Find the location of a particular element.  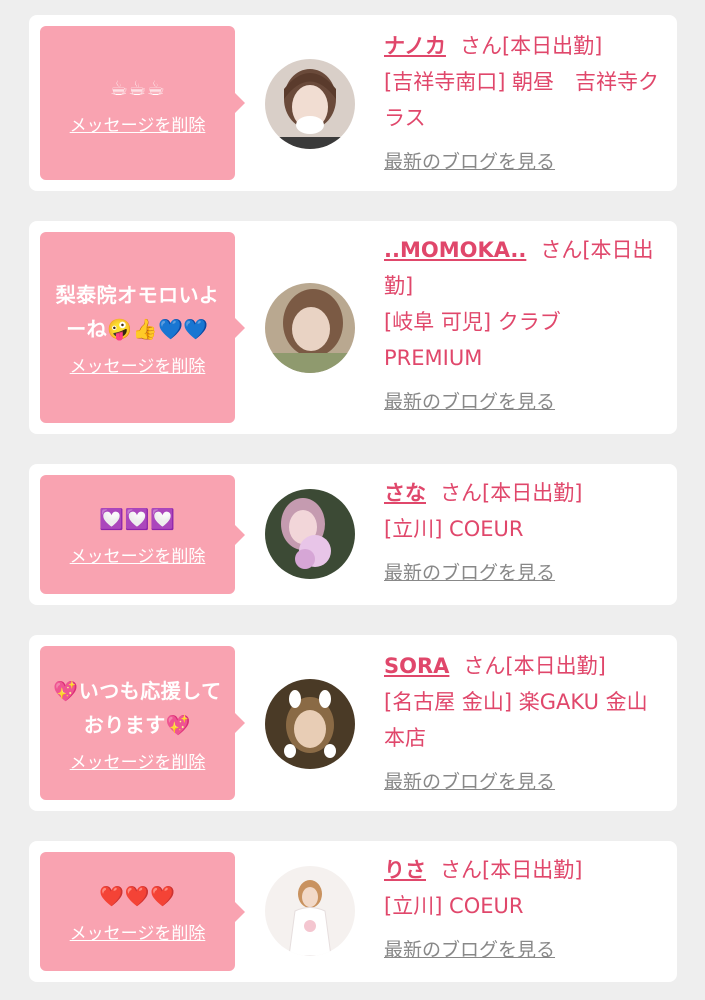

shop-info: [岐阜 可児] クラブ PREMIUM is located at coordinates (472, 340).